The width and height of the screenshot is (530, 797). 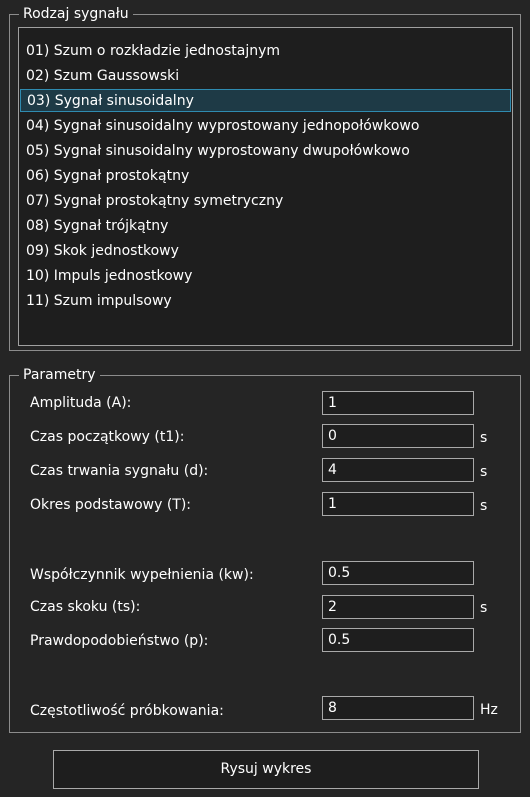 I want to click on amplitude-label: Amplituda (A):, so click(x=81, y=403).